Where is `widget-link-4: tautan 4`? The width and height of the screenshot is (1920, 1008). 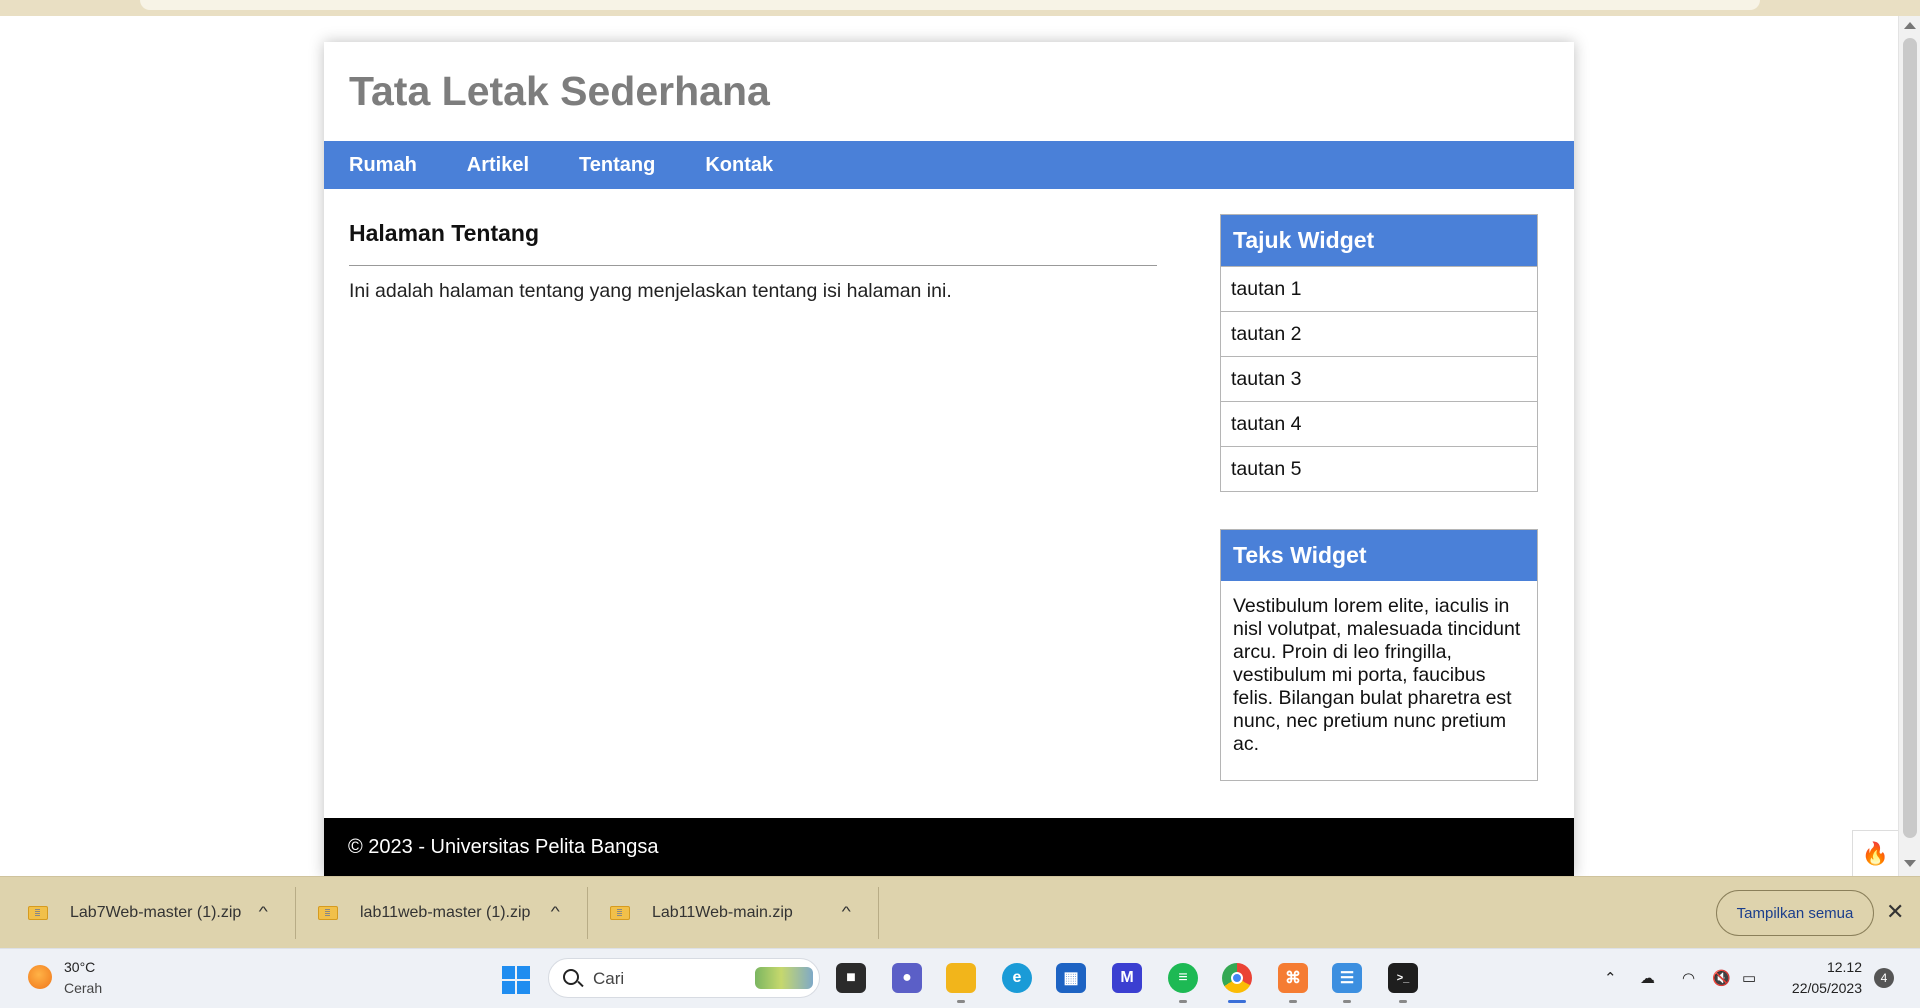
widget-link-4: tautan 4 is located at coordinates (1379, 423).